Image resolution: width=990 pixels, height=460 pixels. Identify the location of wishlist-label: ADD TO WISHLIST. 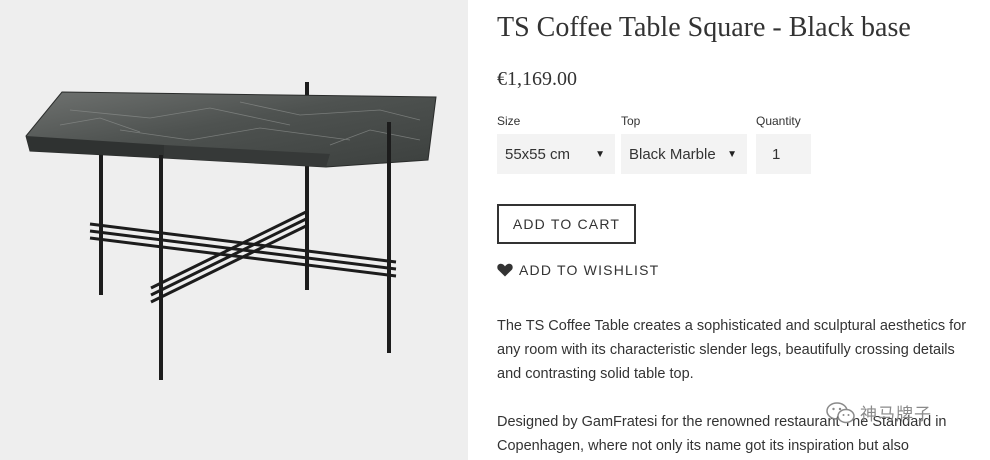
(589, 270).